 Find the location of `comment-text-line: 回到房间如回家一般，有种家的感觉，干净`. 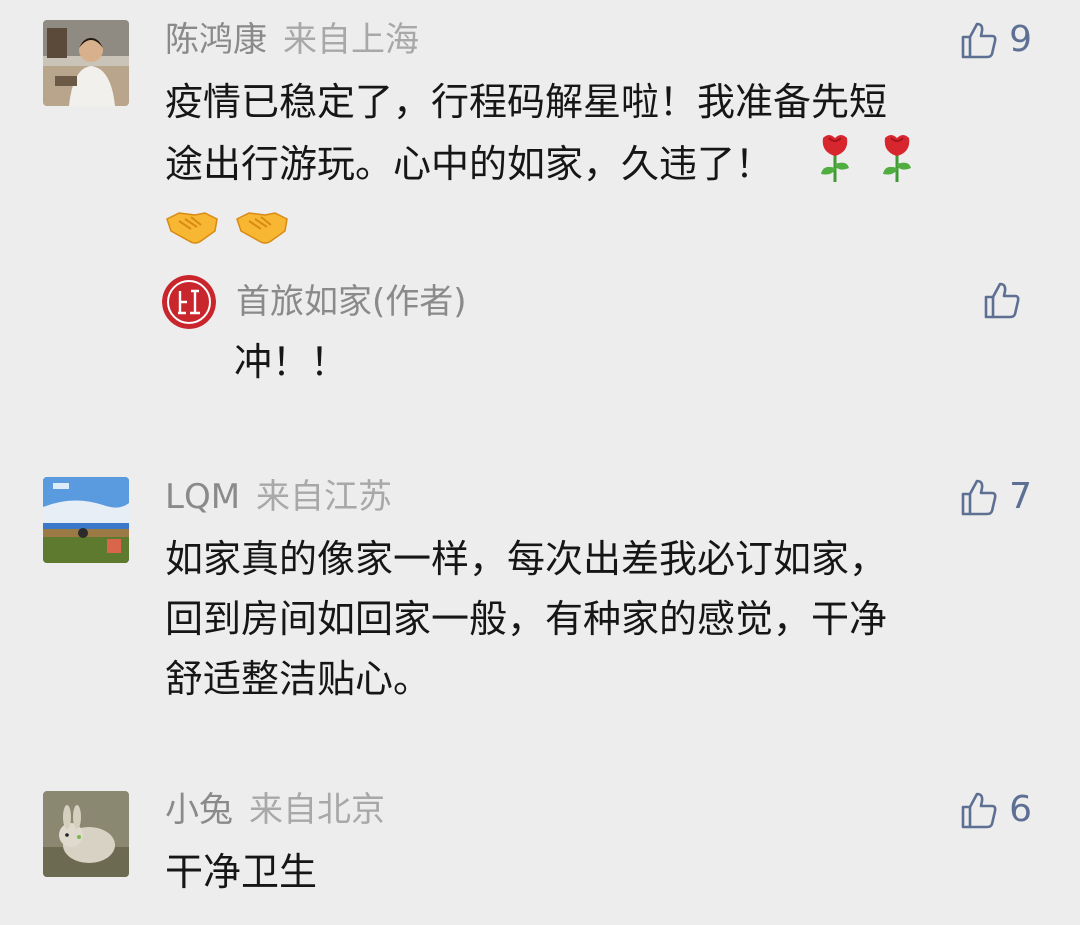

comment-text-line: 回到房间如回家一般，有种家的感觉，干净 is located at coordinates (526, 619).